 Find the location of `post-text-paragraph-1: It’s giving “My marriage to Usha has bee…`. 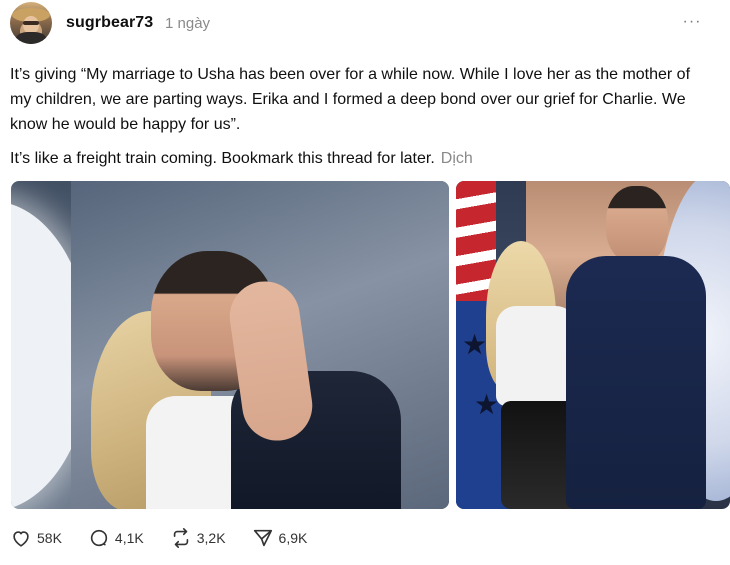

post-text-paragraph-1: It’s giving “My marriage to Usha has bee… is located at coordinates (350, 99).